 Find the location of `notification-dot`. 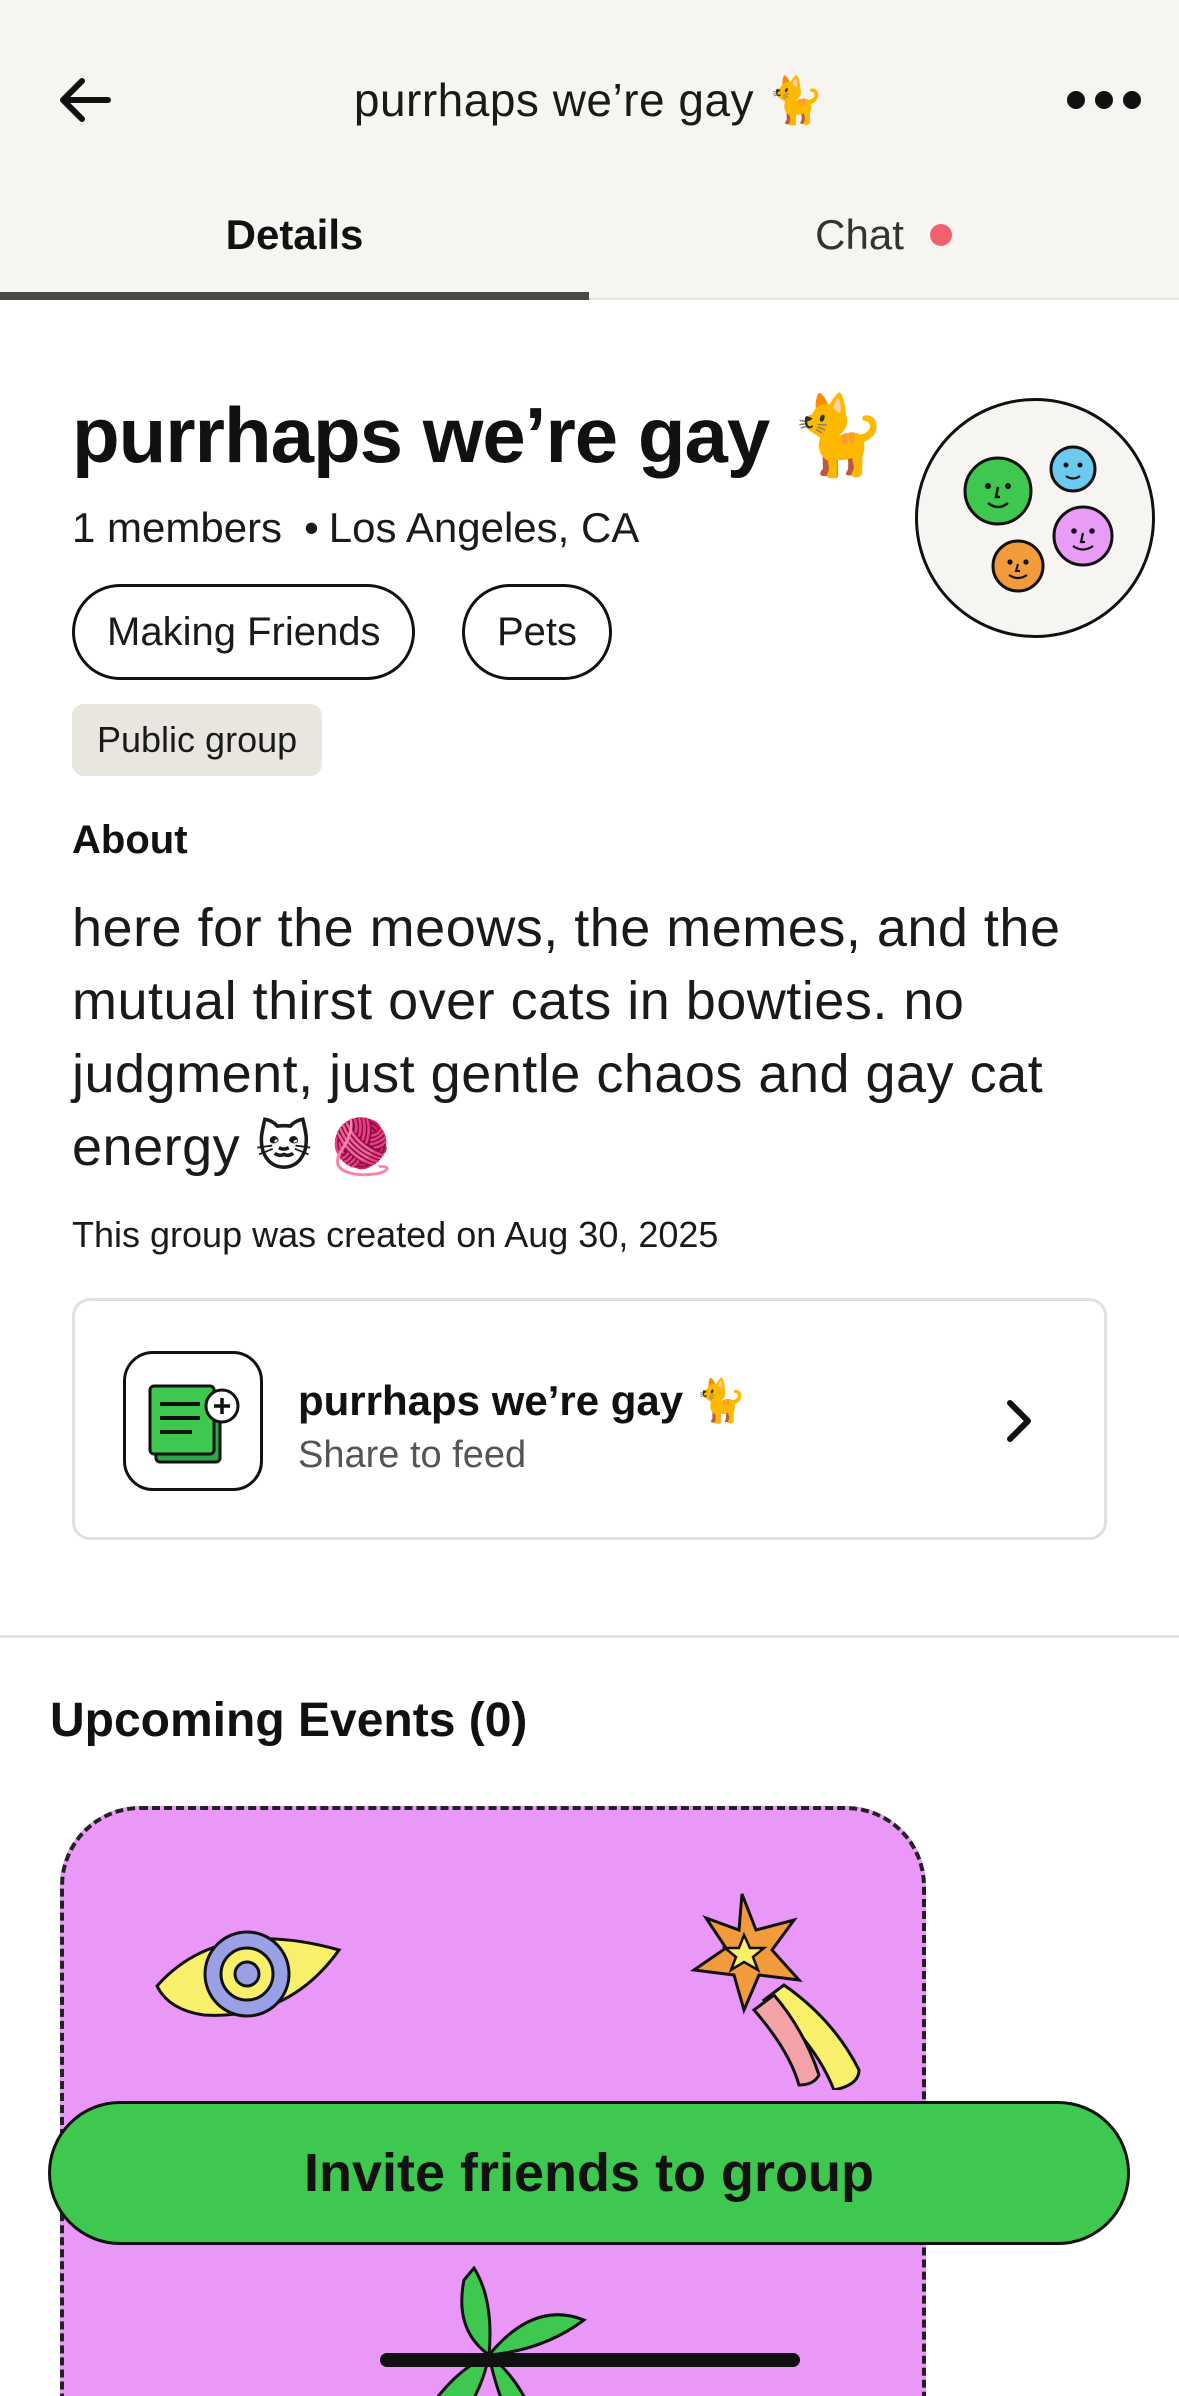

notification-dot is located at coordinates (940, 234).